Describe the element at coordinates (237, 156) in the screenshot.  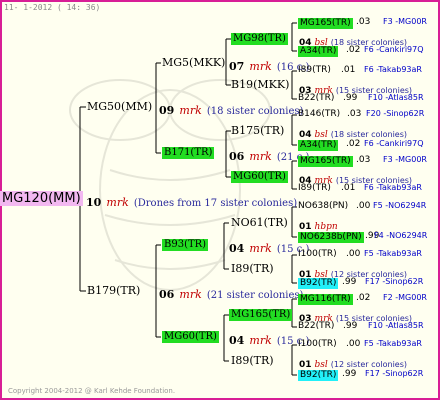
I see `l2-gen: 06` at that location.